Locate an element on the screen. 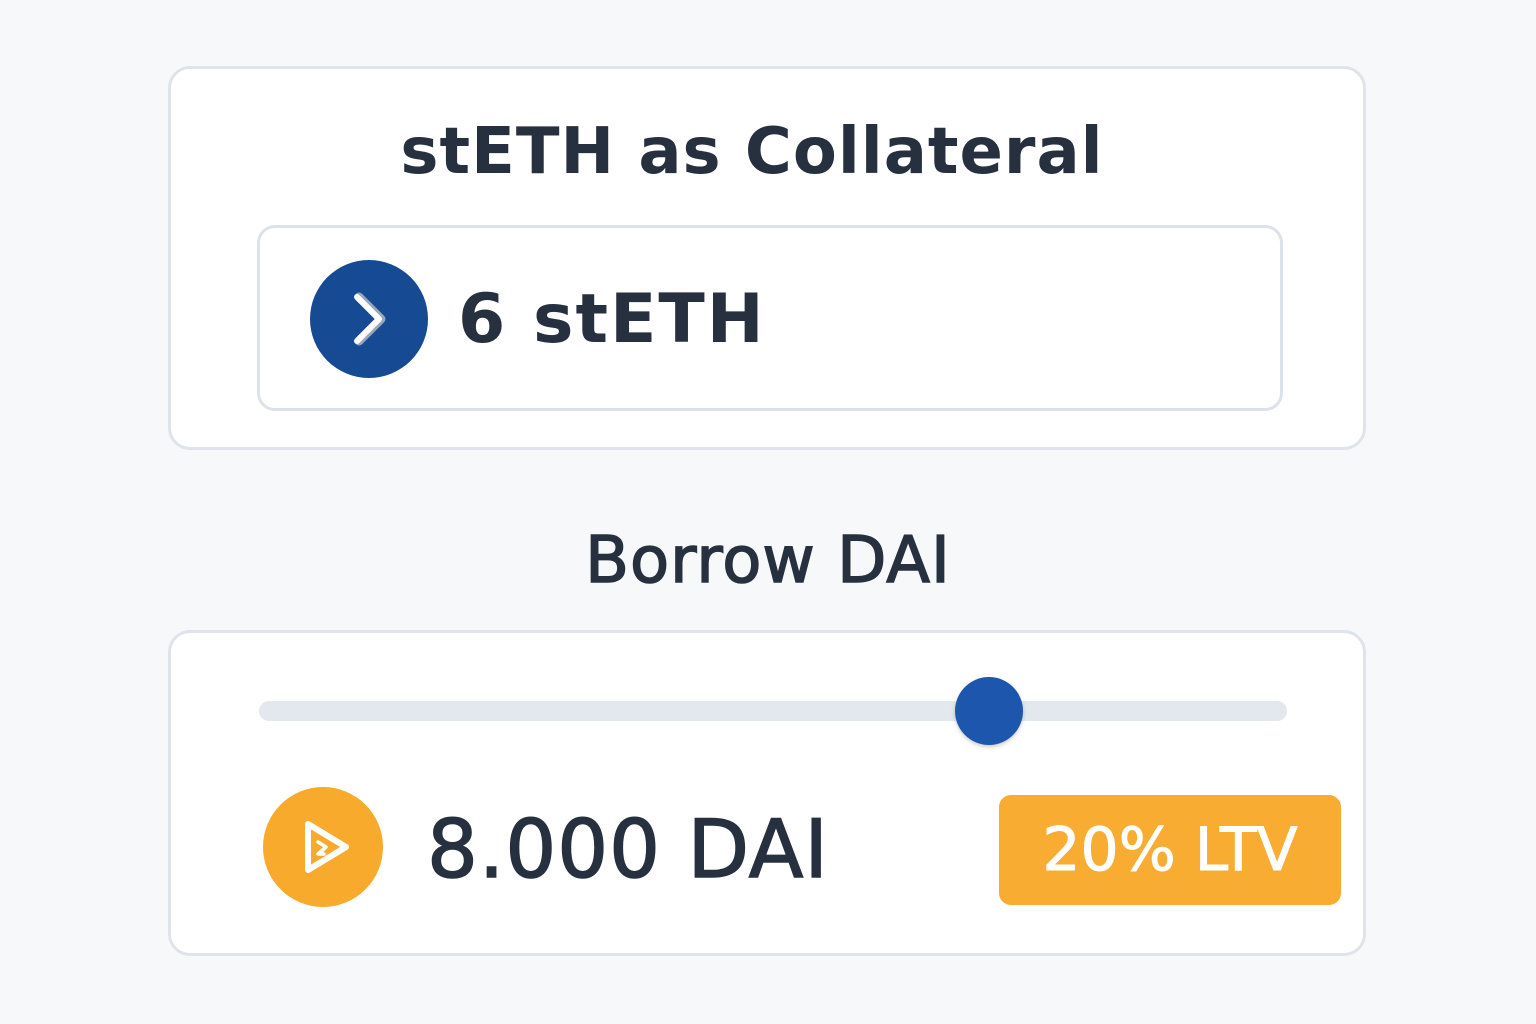  ltv-badge: 20% LTV is located at coordinates (1170, 850).